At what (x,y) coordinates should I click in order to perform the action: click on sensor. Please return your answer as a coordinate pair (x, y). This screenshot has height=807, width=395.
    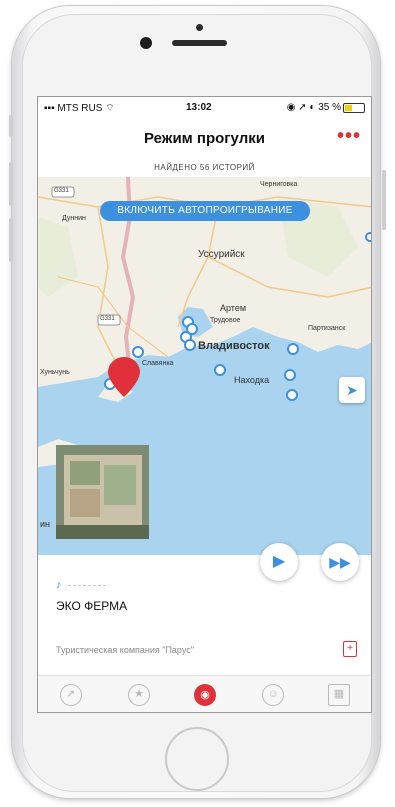
    Looking at the image, I should click on (199, 27).